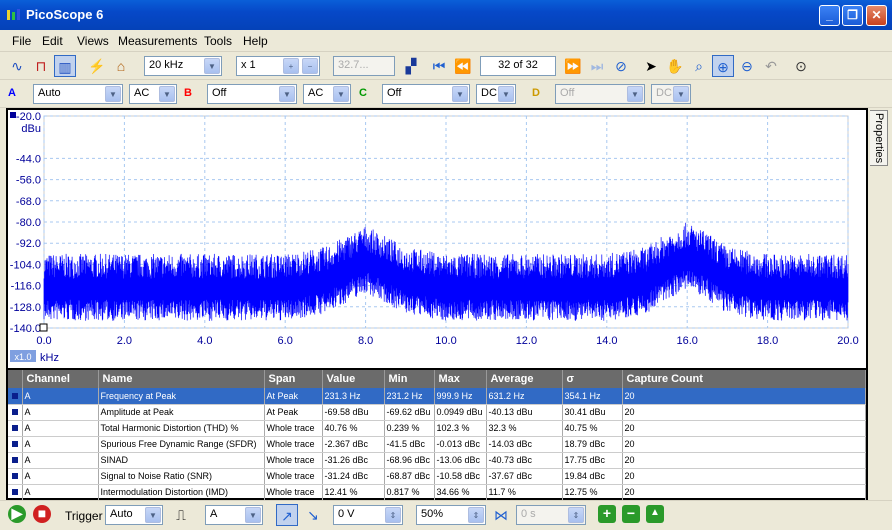  Describe the element at coordinates (353, 412) in the screenshot. I see `cell-value: -69.58 dBu` at that location.